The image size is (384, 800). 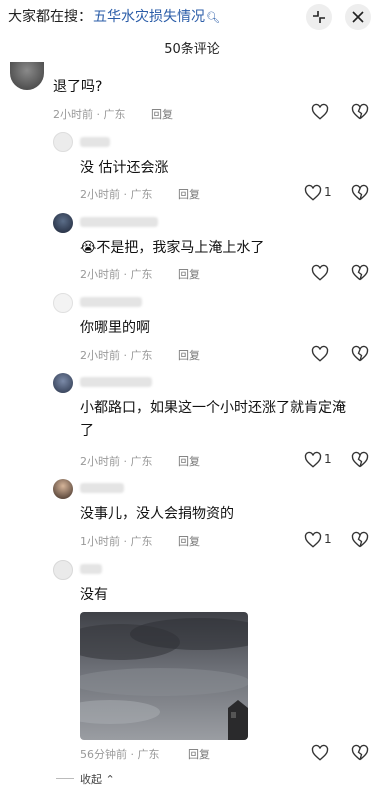 What do you see at coordinates (97, 779) in the screenshot?
I see `collapse-replies-button: 收起 ⌃` at bounding box center [97, 779].